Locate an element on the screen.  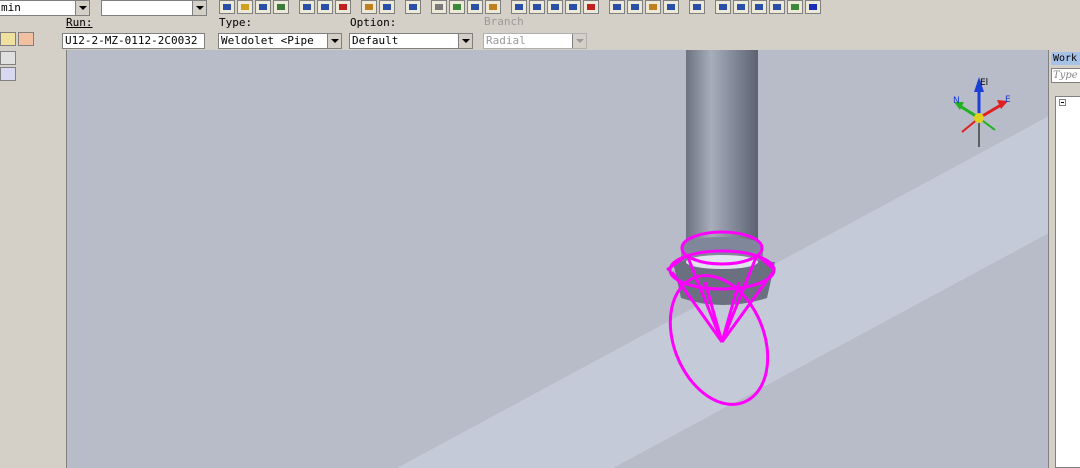
workspace-filter-combo: min is located at coordinates (45, 8).